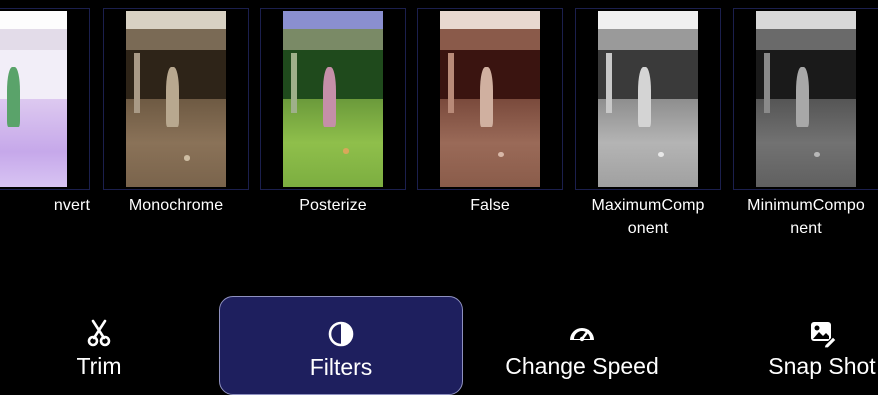  I want to click on change-speed-button: Change Speed, so click(582, 345).